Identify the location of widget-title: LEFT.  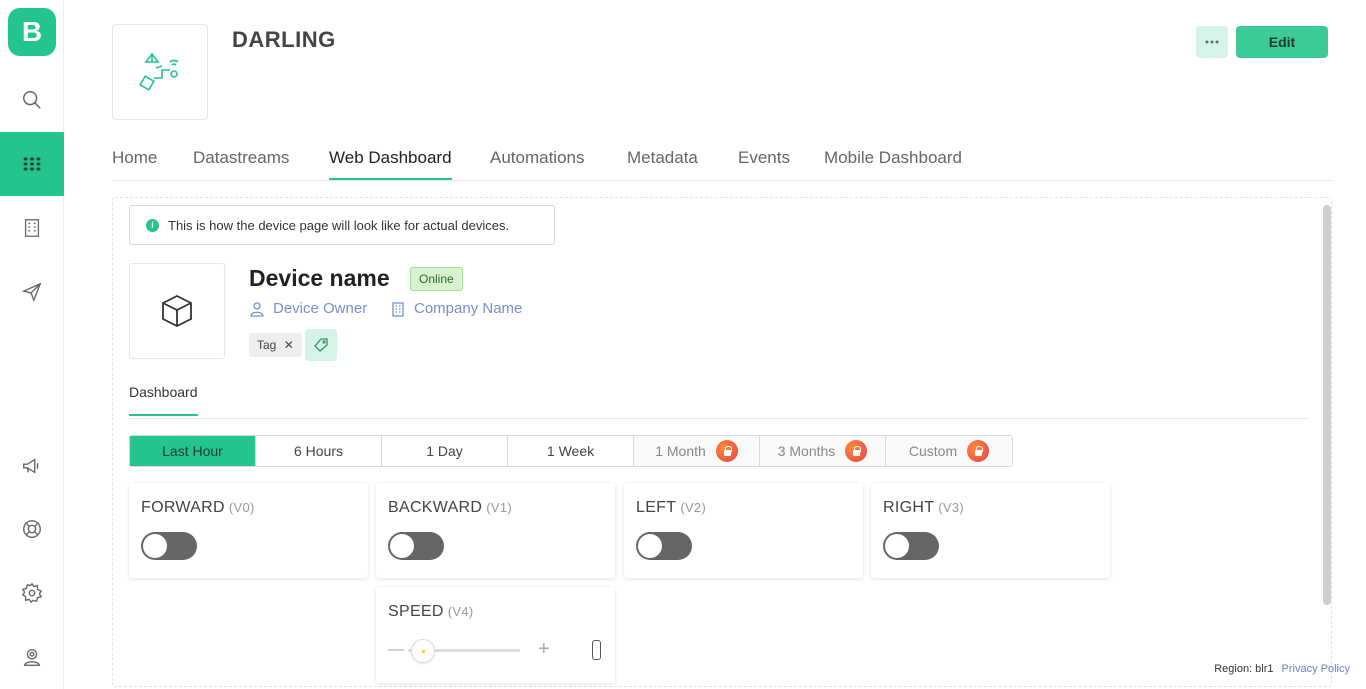
(656, 507).